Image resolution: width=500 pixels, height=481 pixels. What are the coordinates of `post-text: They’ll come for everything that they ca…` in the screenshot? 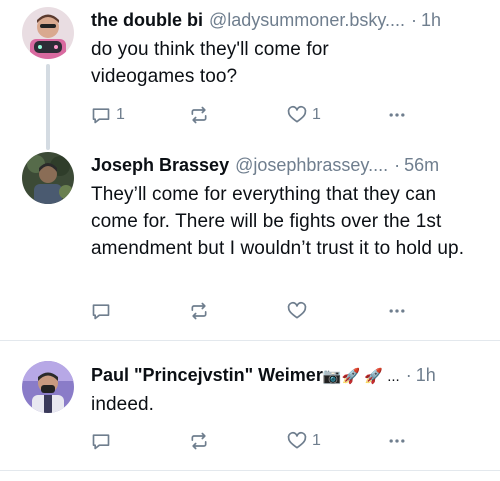 It's located at (278, 221).